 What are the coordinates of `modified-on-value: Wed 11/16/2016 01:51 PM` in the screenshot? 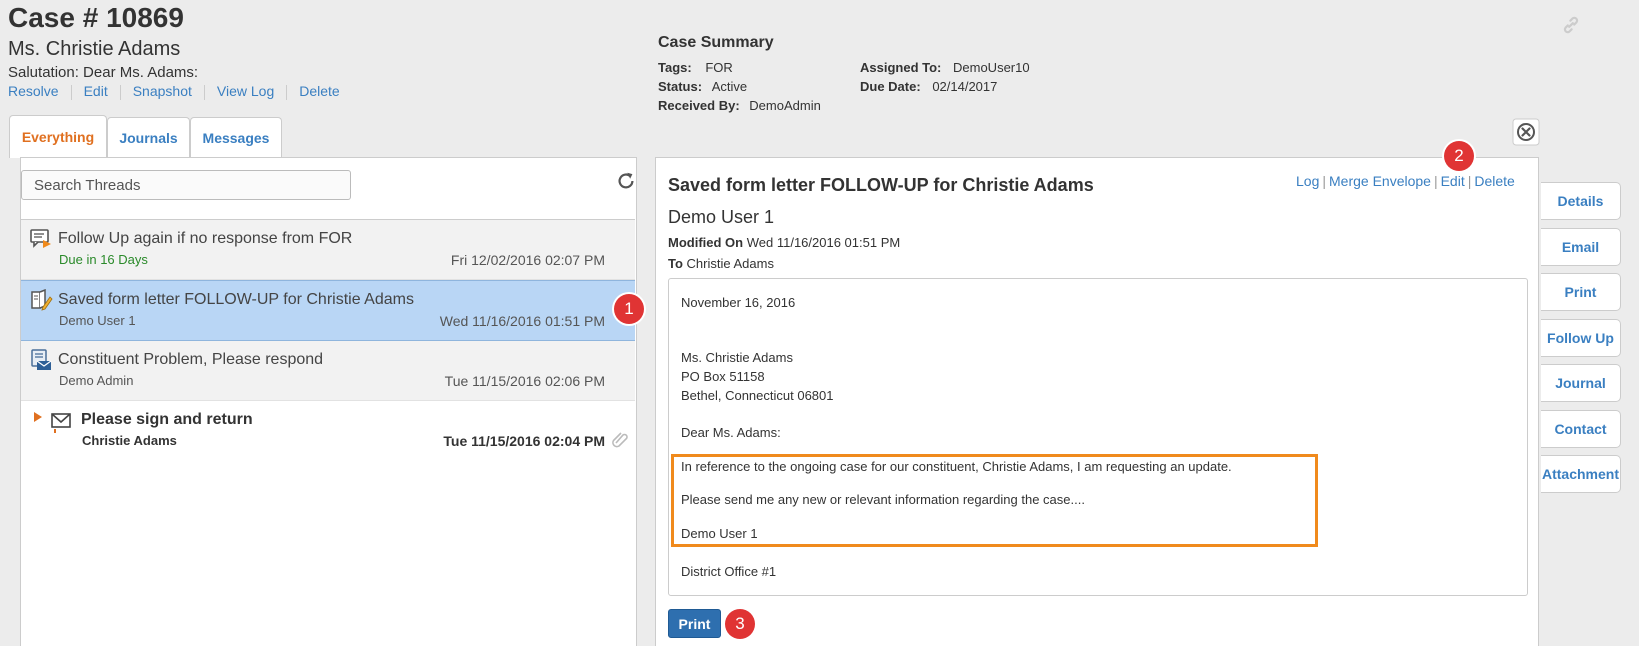 It's located at (823, 242).